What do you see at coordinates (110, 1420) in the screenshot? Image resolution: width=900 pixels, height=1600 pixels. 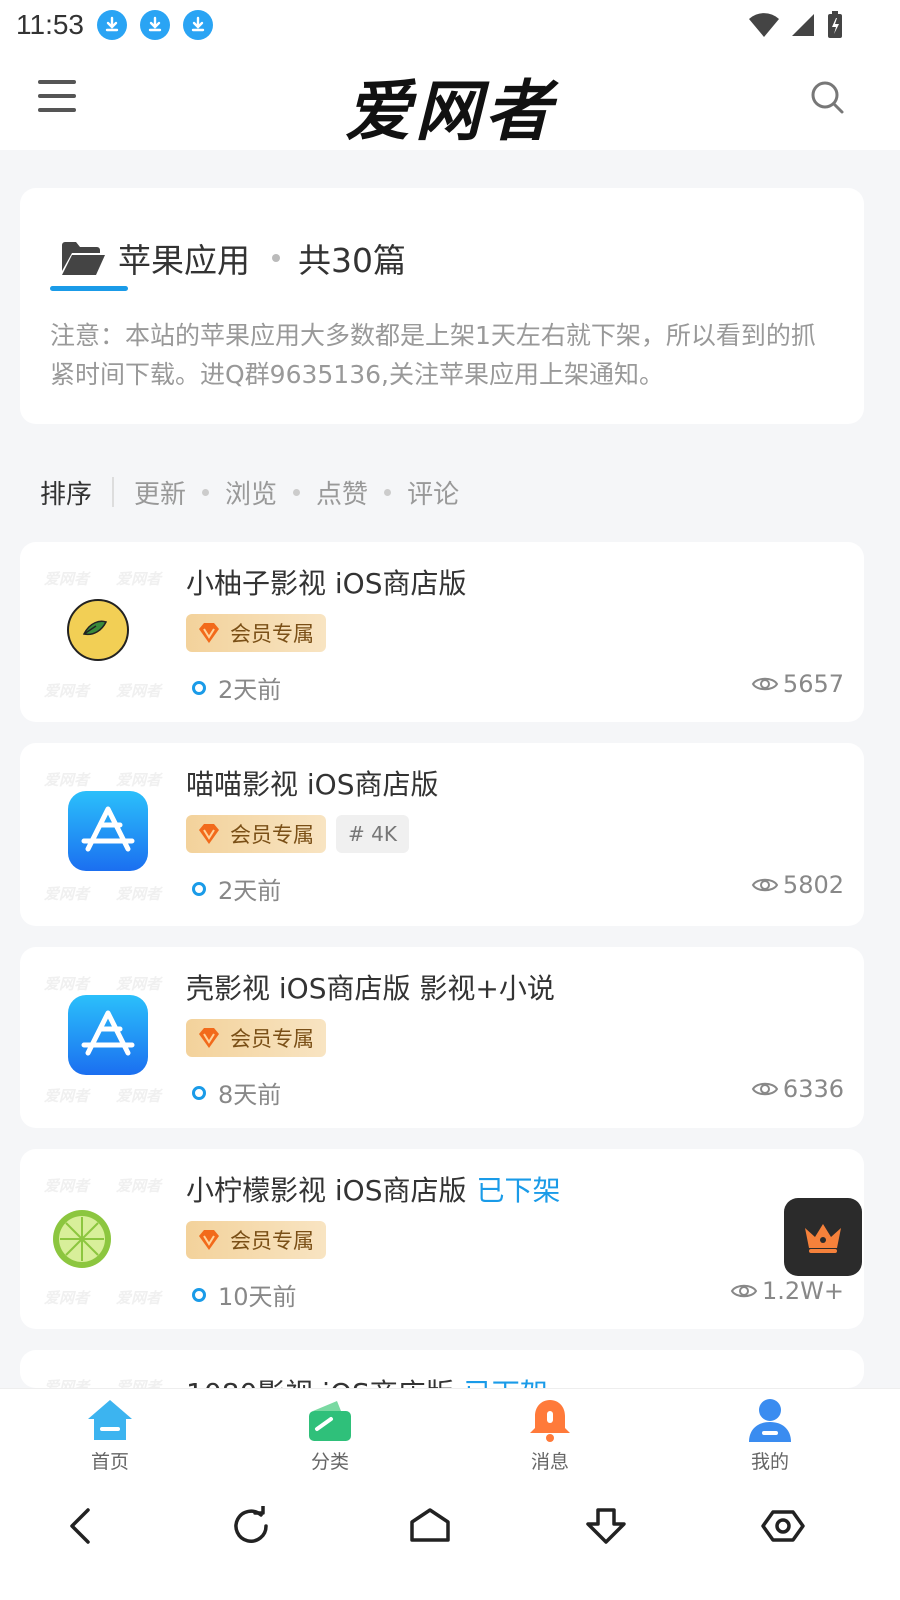 I see `home-icon` at bounding box center [110, 1420].